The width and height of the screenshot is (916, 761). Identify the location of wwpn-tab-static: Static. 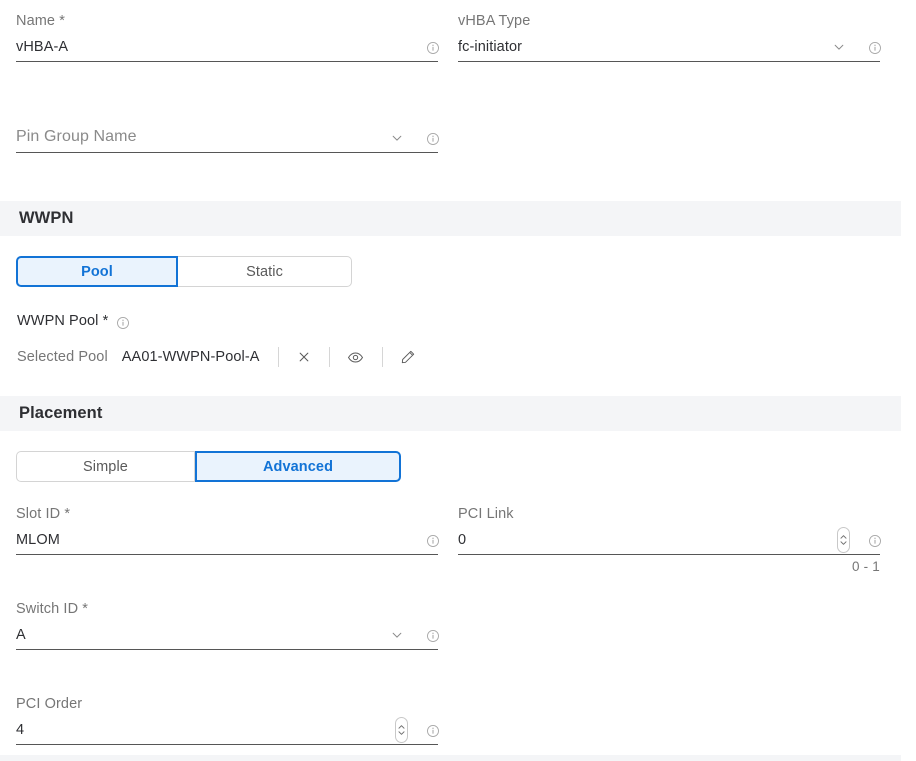
(265, 271).